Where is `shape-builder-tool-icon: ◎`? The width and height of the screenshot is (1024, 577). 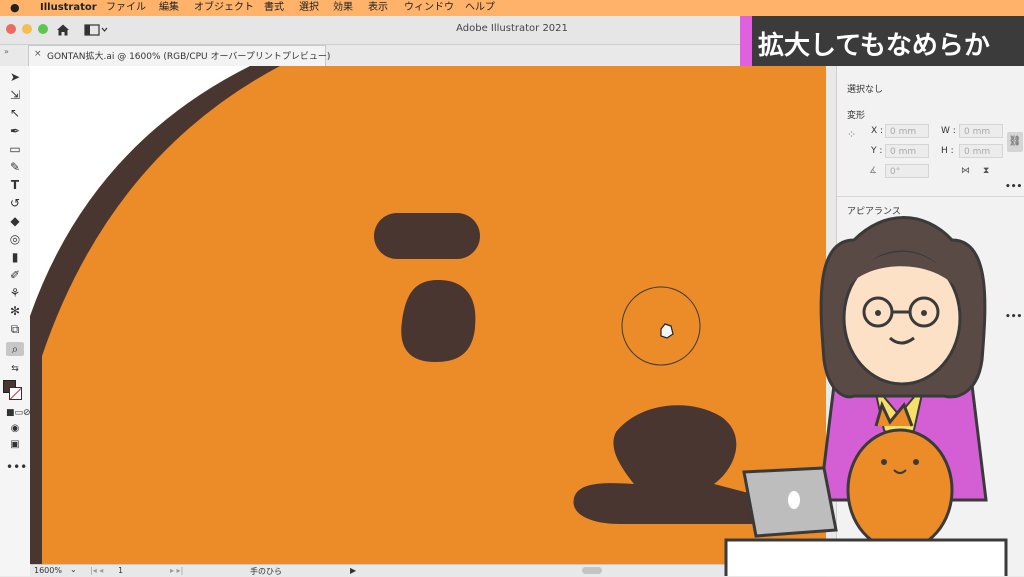
shape-builder-tool-icon: ◎ is located at coordinates (15, 239).